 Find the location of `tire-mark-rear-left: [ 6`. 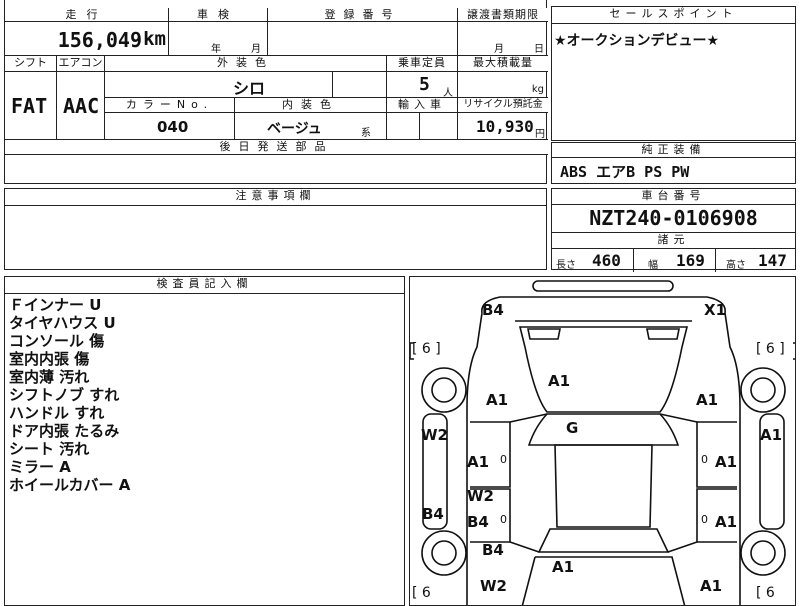

tire-mark-rear-left: [ 6 is located at coordinates (421, 593).